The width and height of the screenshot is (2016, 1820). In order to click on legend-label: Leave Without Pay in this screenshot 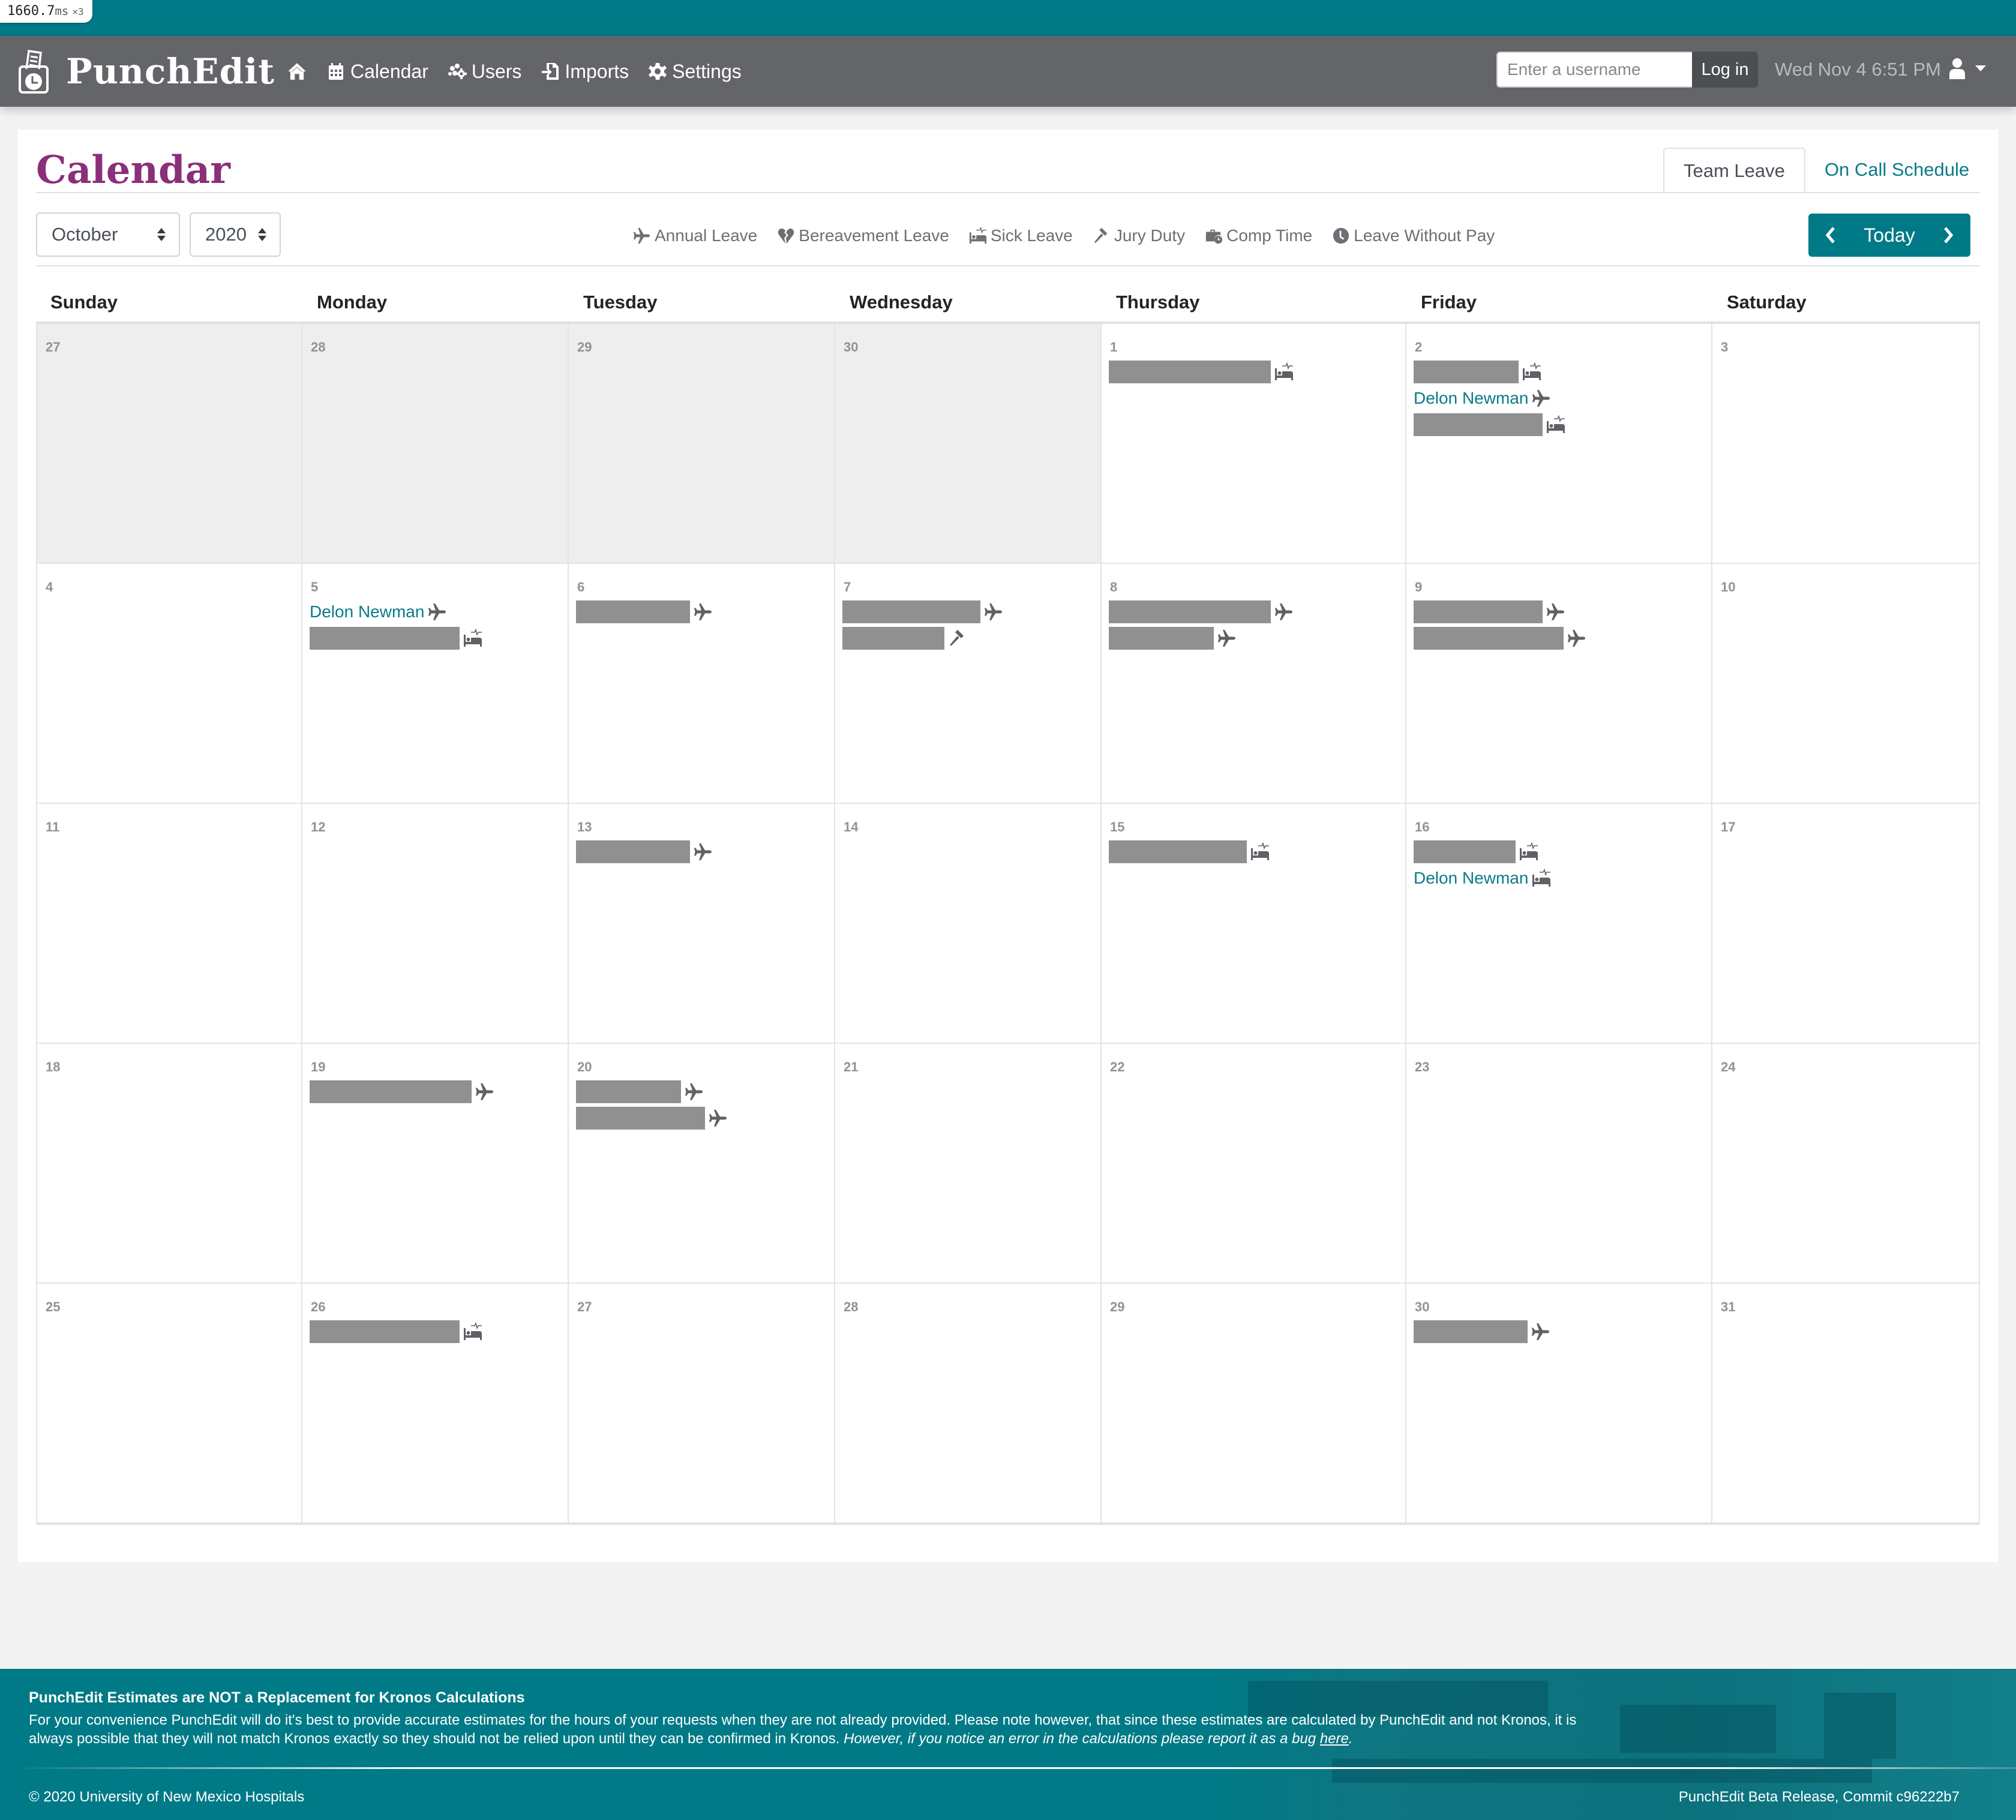, I will do `click(1425, 235)`.